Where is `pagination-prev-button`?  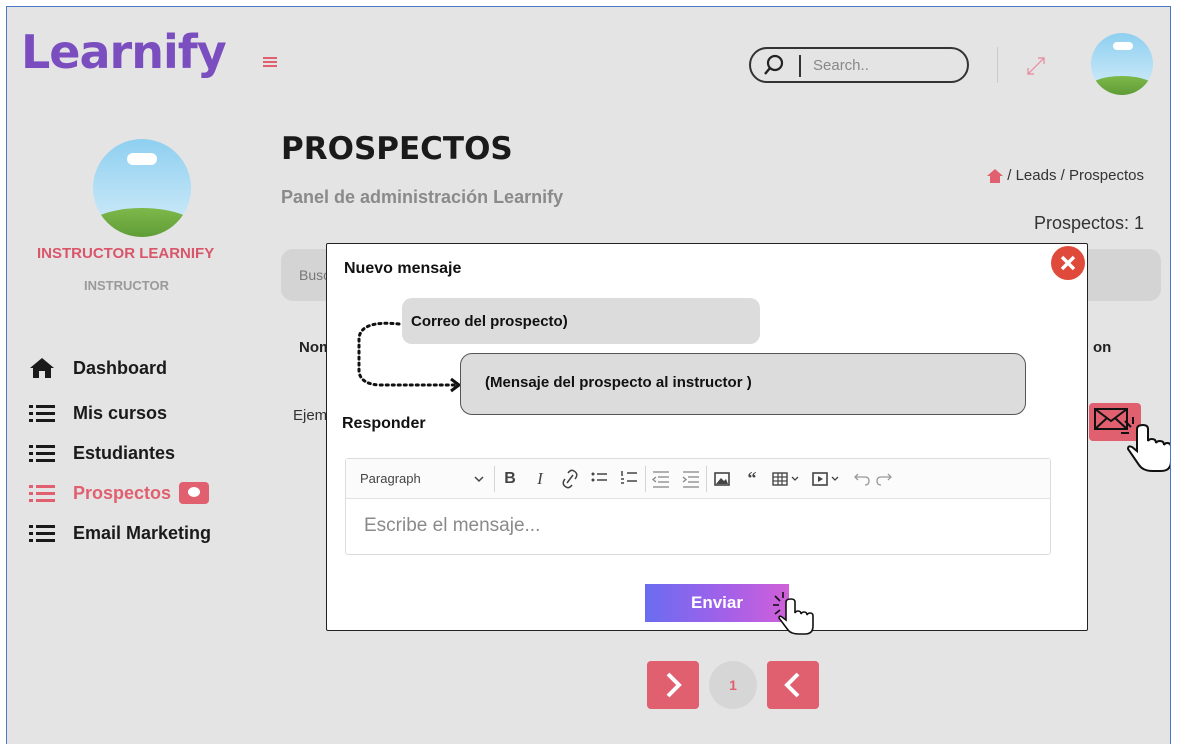 pagination-prev-button is located at coordinates (793, 685).